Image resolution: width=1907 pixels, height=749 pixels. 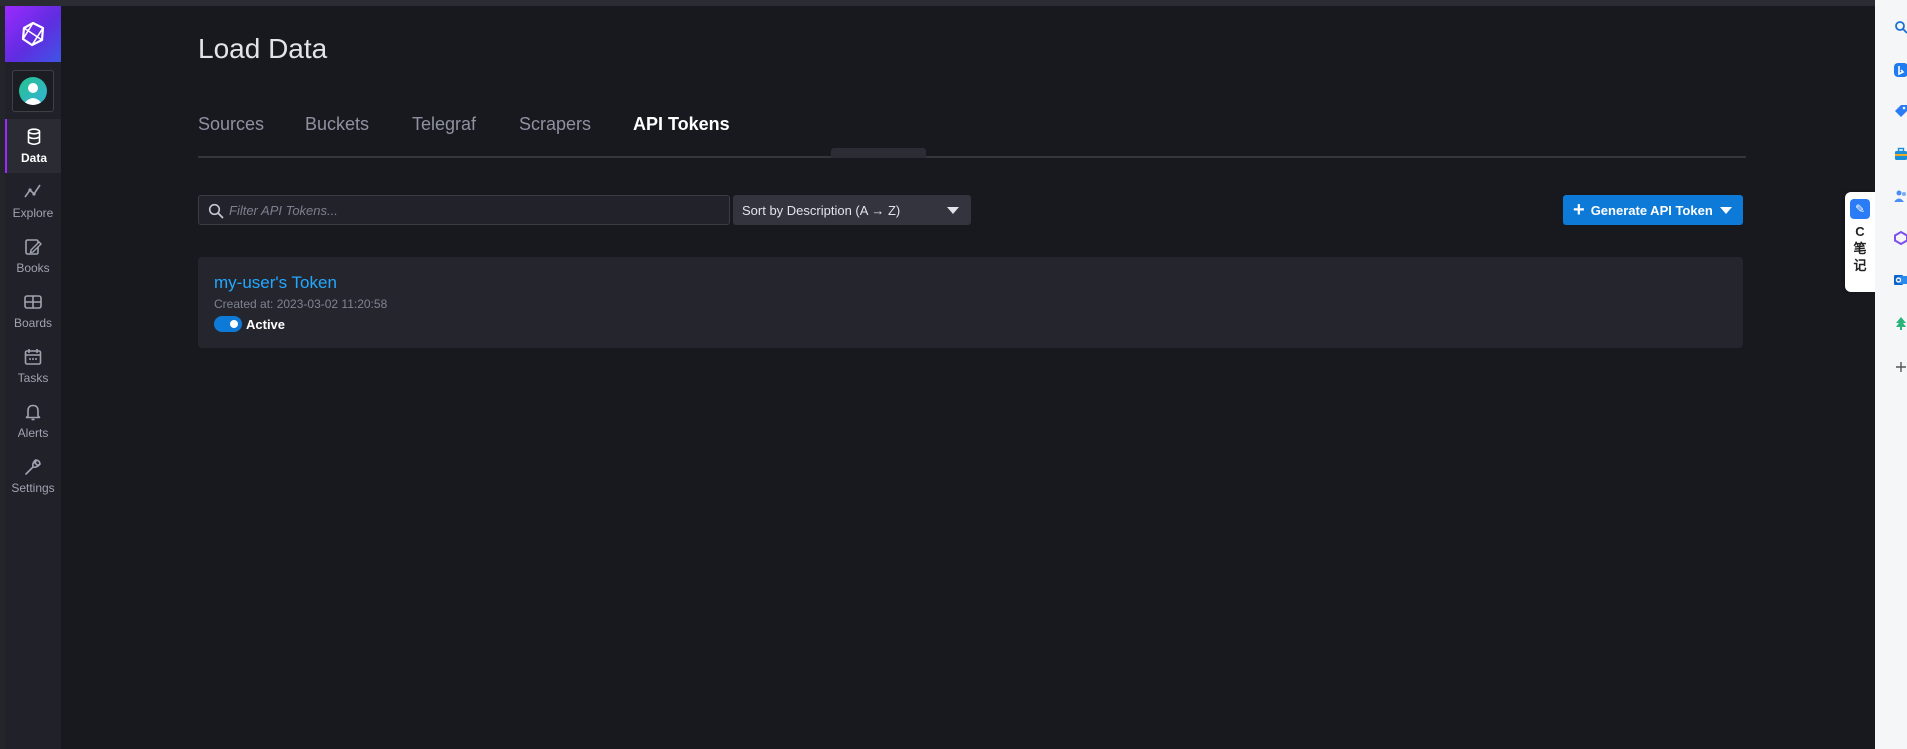 I want to click on sort-dropdown-label: Sort by Description (A → Z), so click(x=821, y=210).